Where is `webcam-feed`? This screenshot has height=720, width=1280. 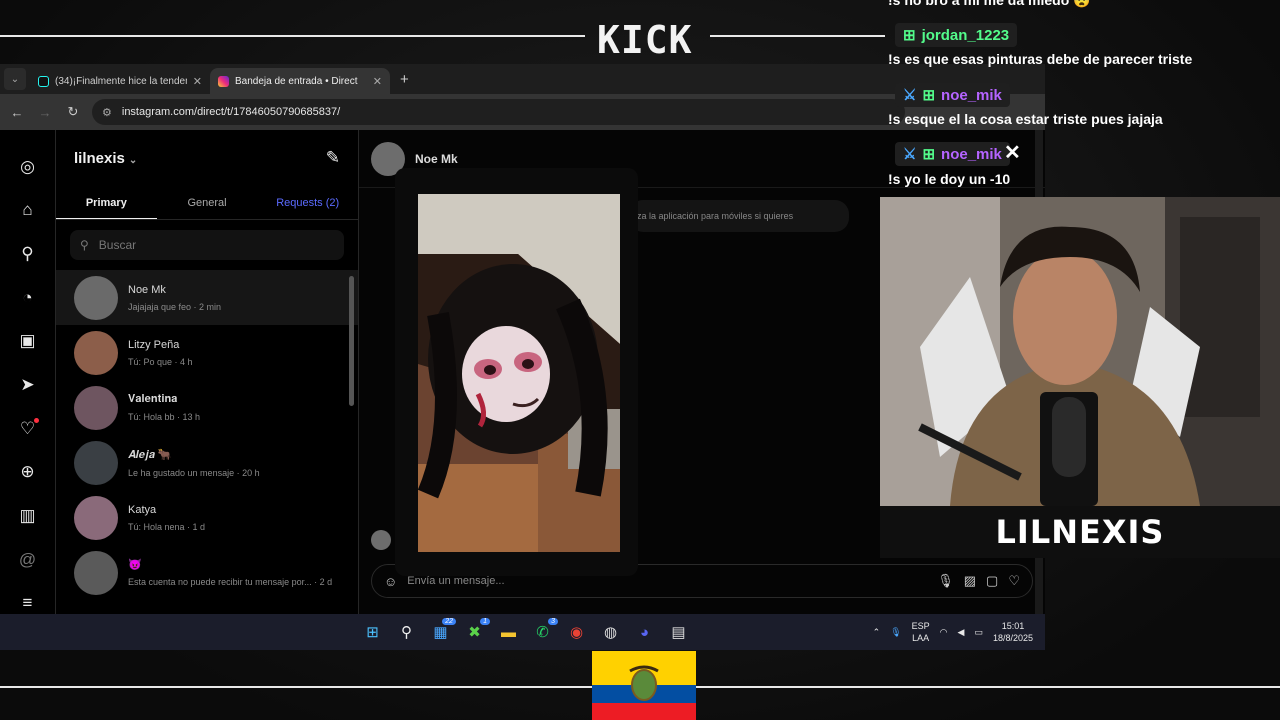 webcam-feed is located at coordinates (1080, 351).